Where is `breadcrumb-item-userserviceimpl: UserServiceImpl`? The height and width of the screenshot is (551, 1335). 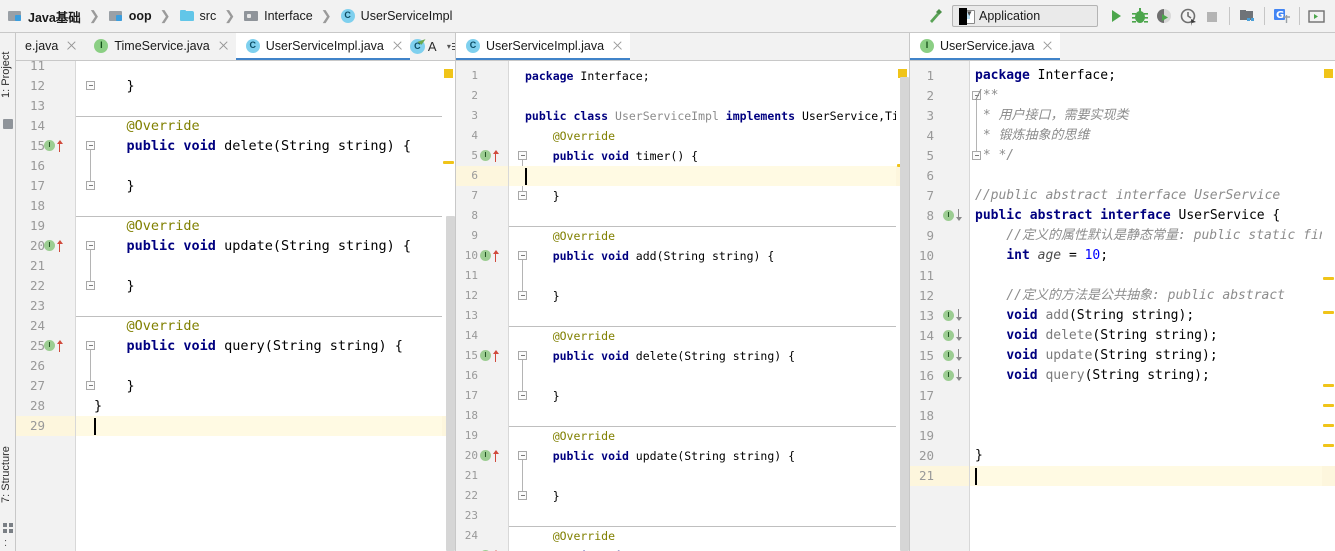
breadcrumb-item-userserviceimpl: UserServiceImpl is located at coordinates (396, 16).